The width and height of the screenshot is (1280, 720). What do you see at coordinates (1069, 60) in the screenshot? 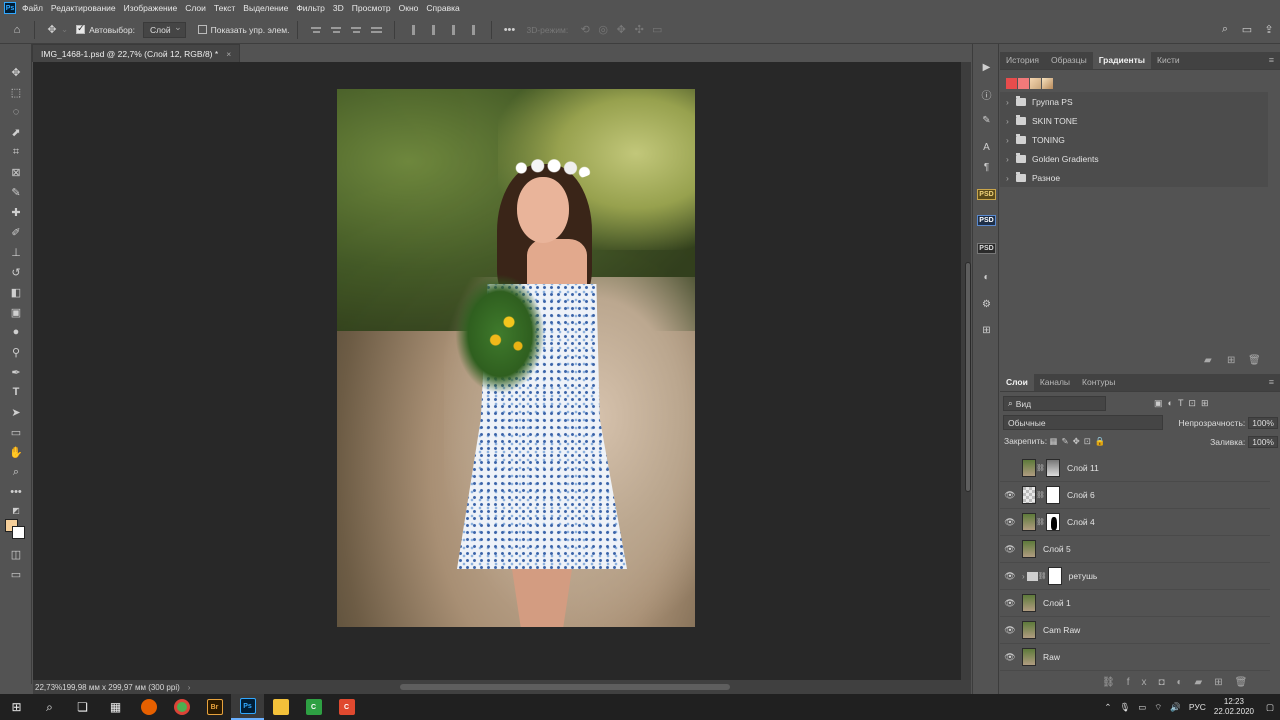
I see `tab-swatches: Образцы` at bounding box center [1069, 60].